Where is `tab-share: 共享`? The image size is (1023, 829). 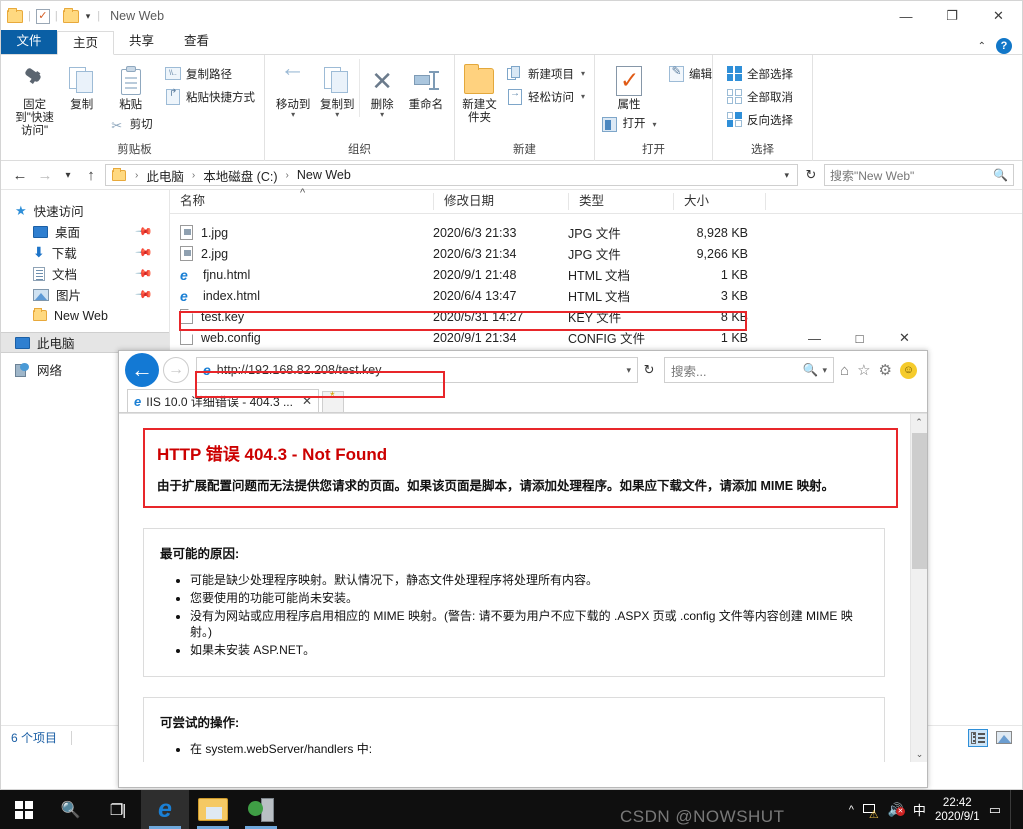 tab-share: 共享 is located at coordinates (141, 42).